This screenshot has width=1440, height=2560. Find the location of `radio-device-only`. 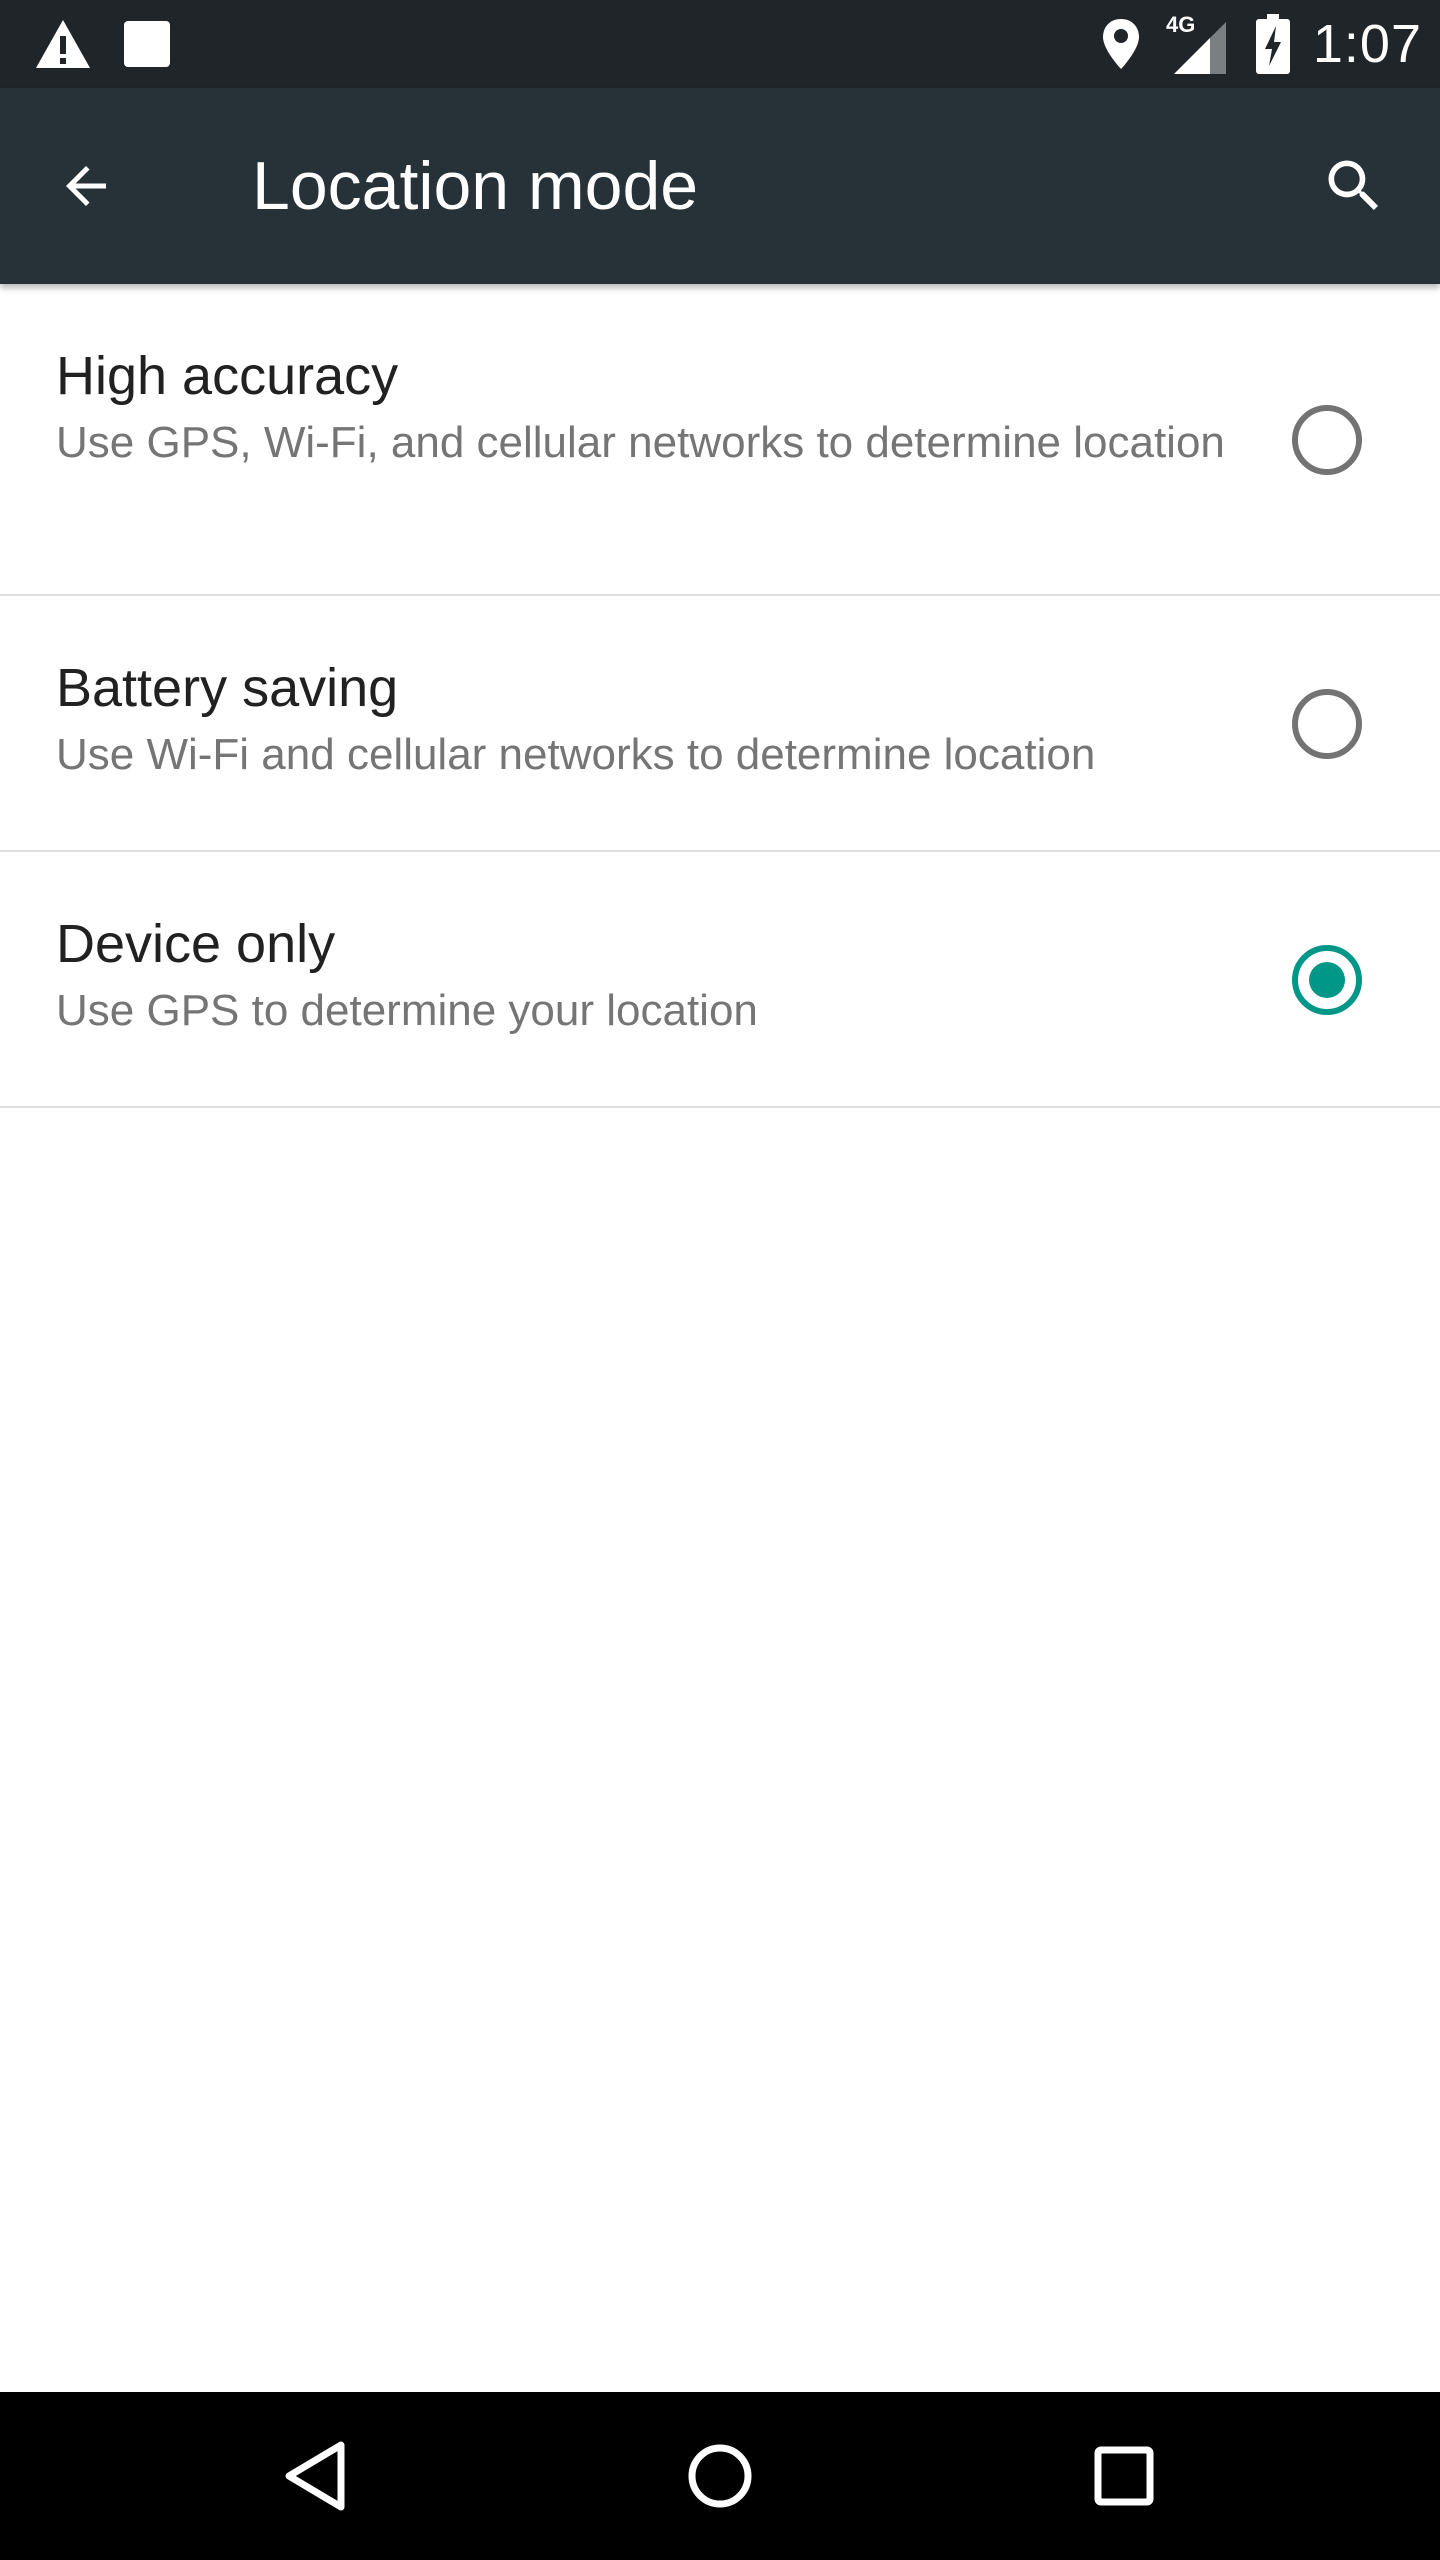

radio-device-only is located at coordinates (1327, 980).